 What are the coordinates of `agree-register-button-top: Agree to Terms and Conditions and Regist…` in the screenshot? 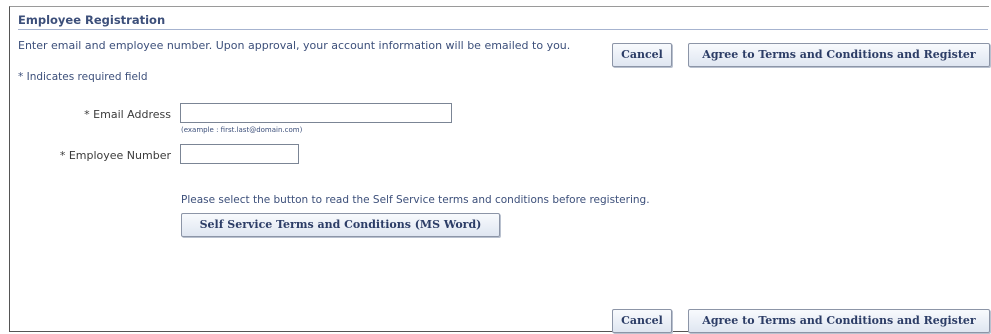 It's located at (839, 55).